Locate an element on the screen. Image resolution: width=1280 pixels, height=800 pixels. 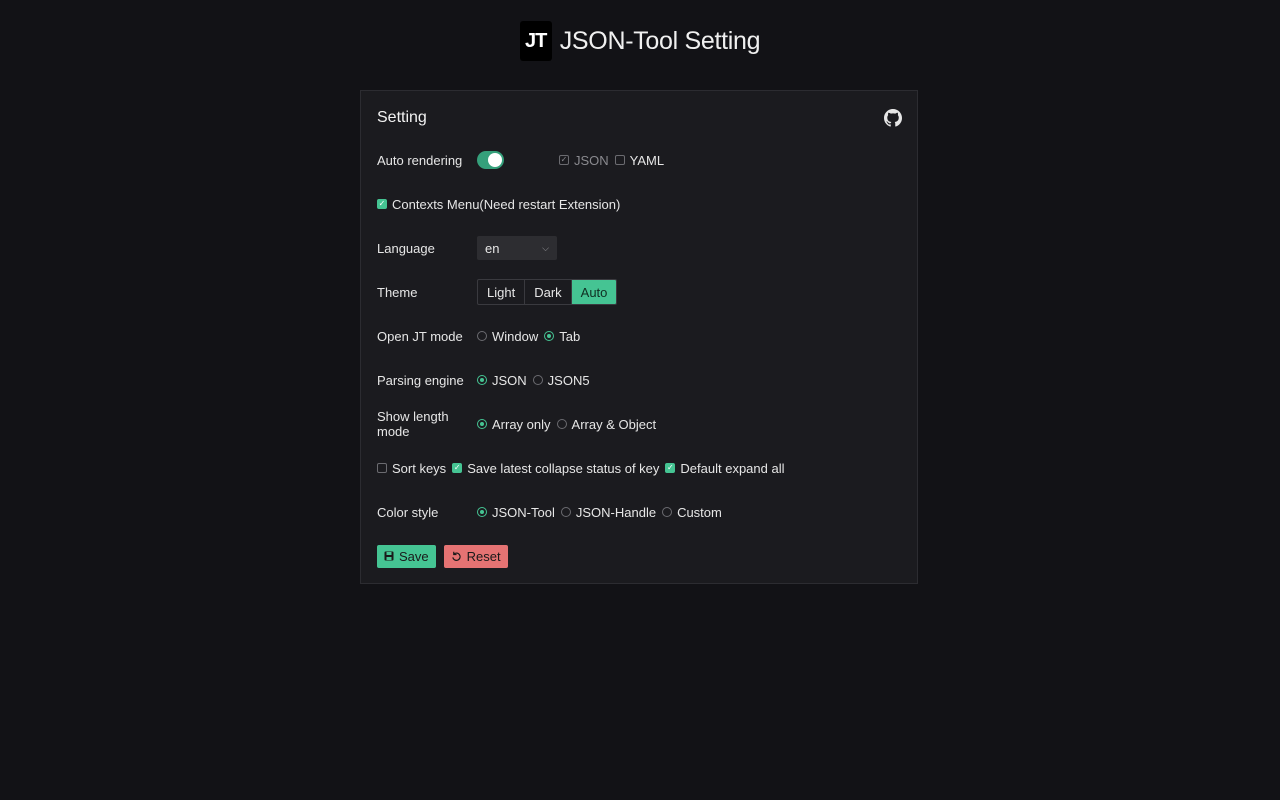
open-mode-tab-radio: Tab is located at coordinates (562, 336).